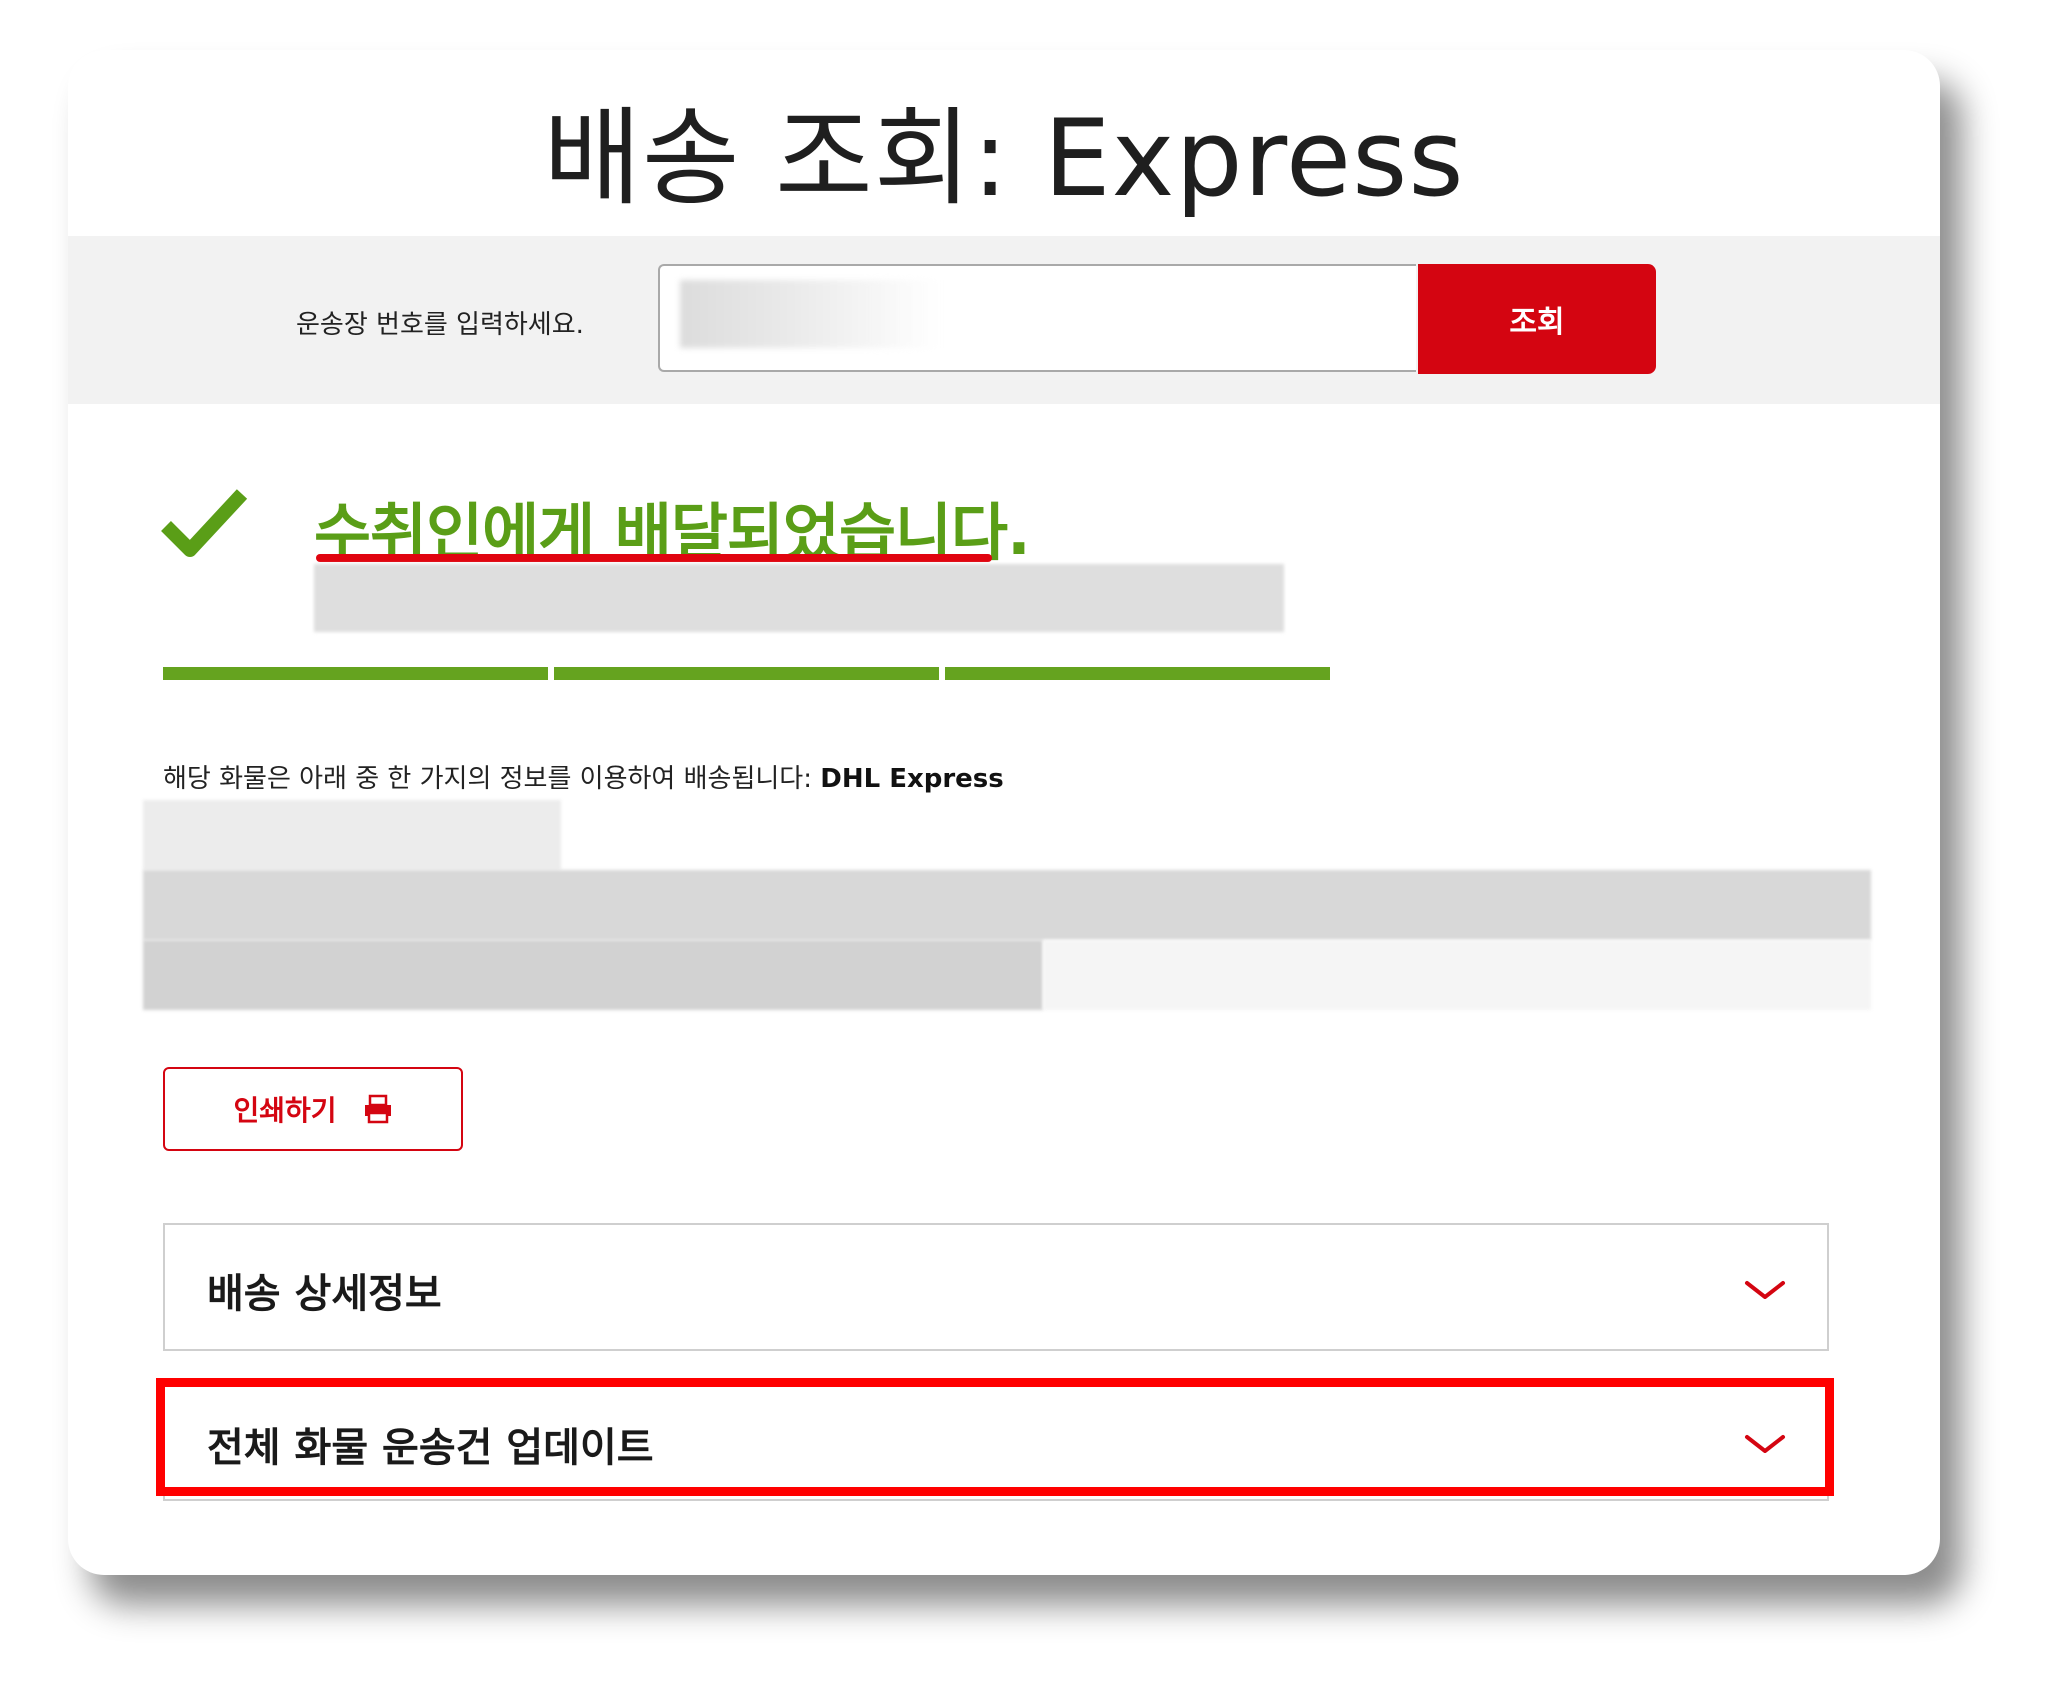 Image resolution: width=2054 pixels, height=1708 pixels. I want to click on search-bar: 운송장 번호를 입력하세요. 조회, so click(1004, 320).